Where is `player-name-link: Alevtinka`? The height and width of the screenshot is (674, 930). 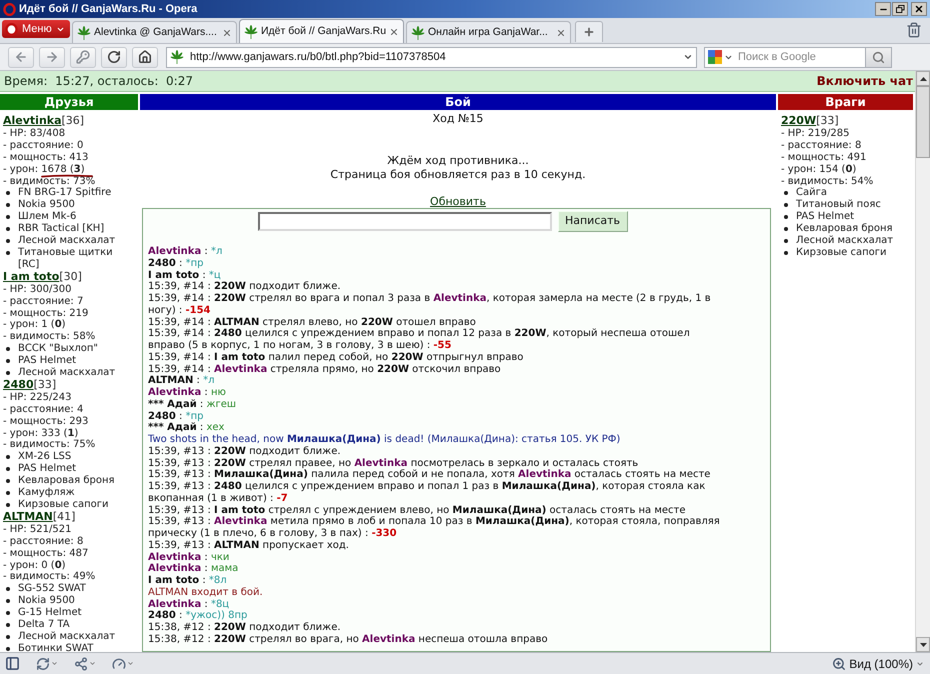
player-name-link: Alevtinka is located at coordinates (32, 120).